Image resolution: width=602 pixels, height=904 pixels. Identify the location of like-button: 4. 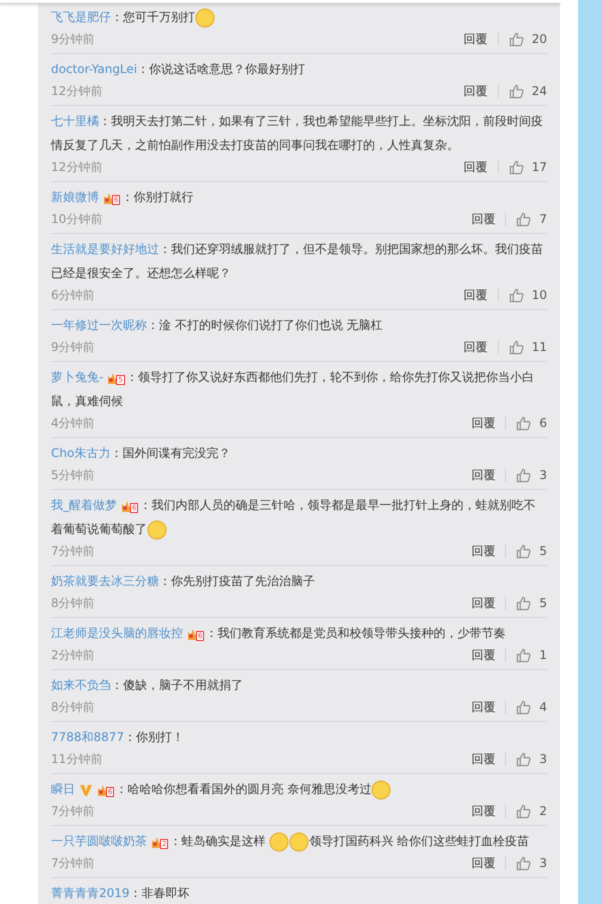
(531, 707).